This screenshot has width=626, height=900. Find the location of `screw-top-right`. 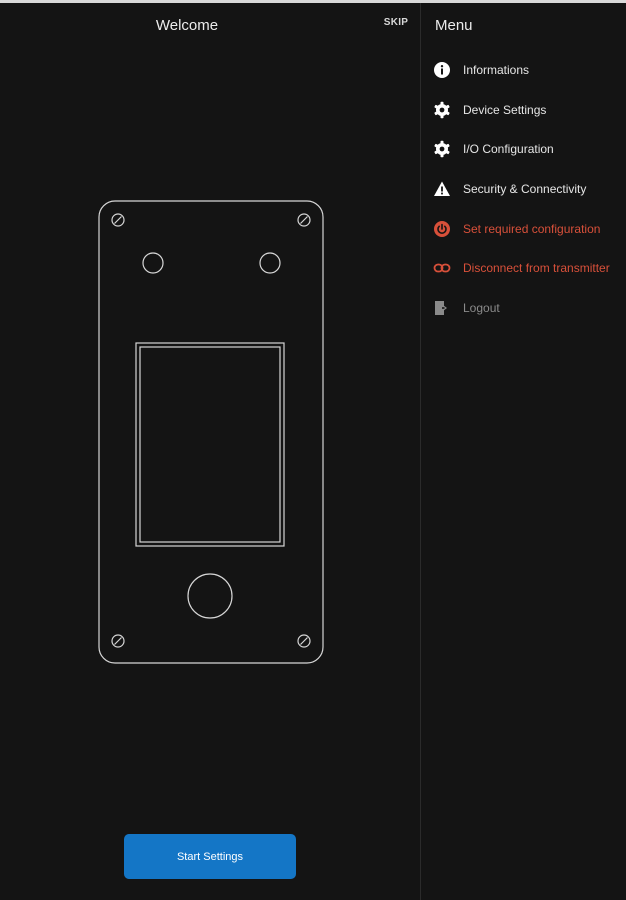

screw-top-right is located at coordinates (304, 220).